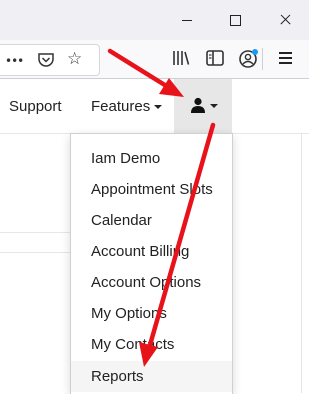 Image resolution: width=320 pixels, height=394 pixels. Describe the element at coordinates (74, 59) in the screenshot. I see `bookmark-star-icon: ☆` at that location.